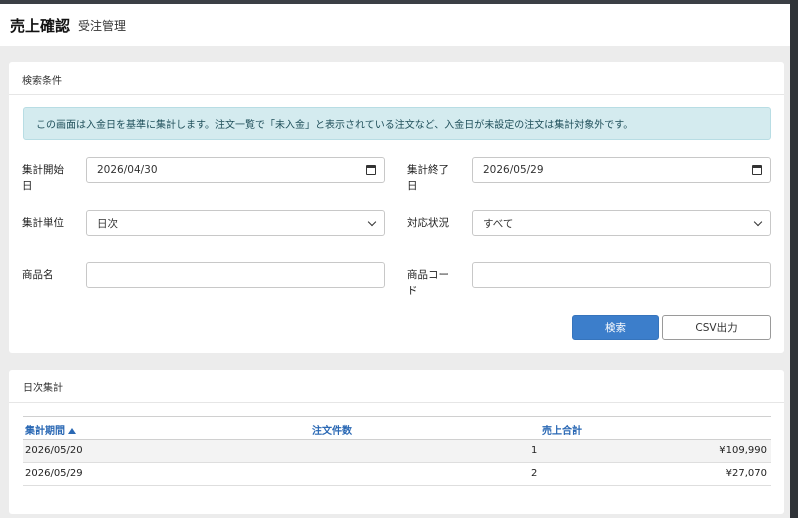 This screenshot has width=798, height=518. I want to click on unit-label: 集計単位, so click(43, 223).